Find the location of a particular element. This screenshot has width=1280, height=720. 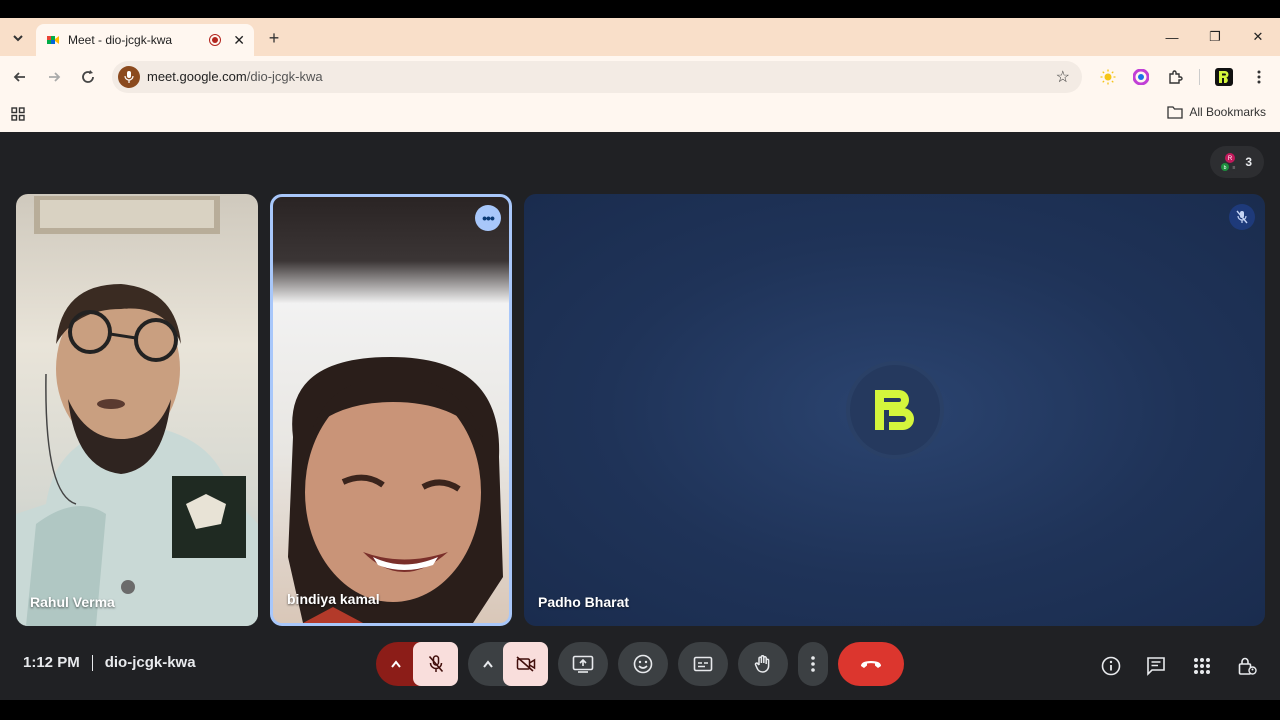

top-letterbox is located at coordinates (640, 9).